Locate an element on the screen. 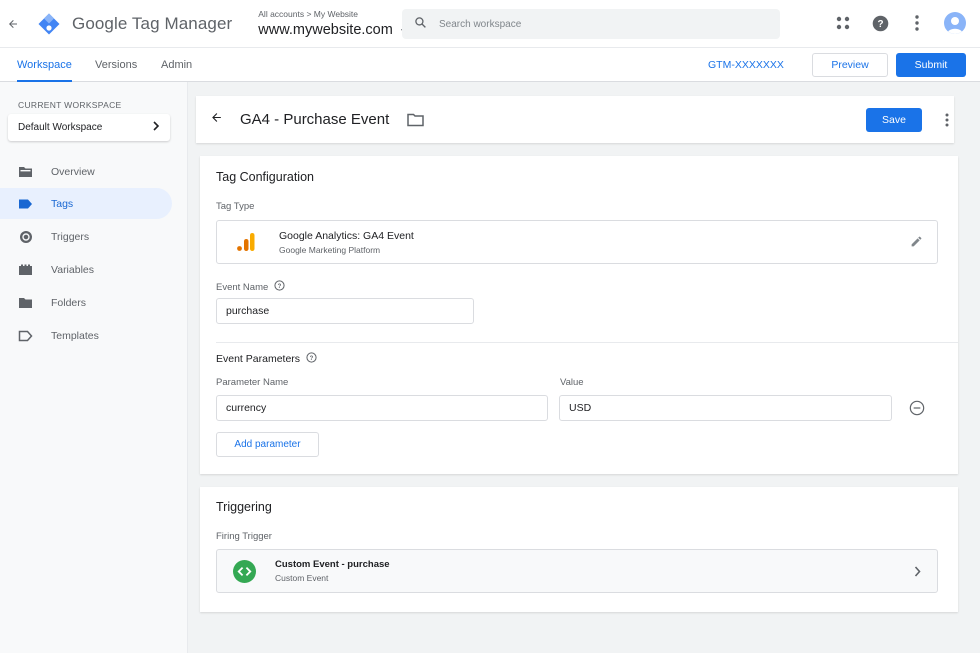 The height and width of the screenshot is (653, 980). back-arrow-icon is located at coordinates (13, 24).